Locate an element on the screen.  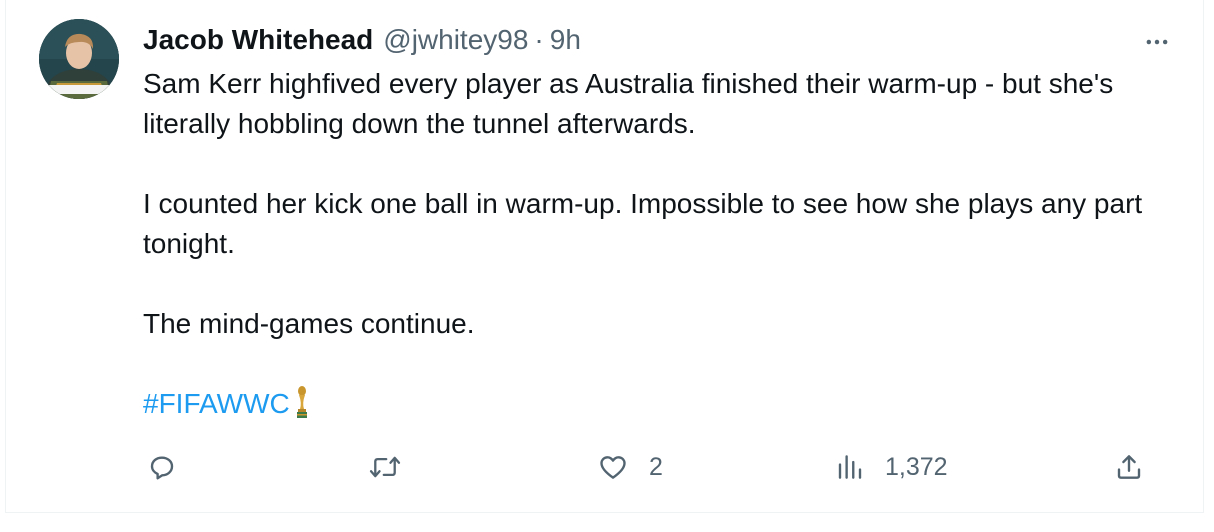
share-button is located at coordinates (1139, 467).